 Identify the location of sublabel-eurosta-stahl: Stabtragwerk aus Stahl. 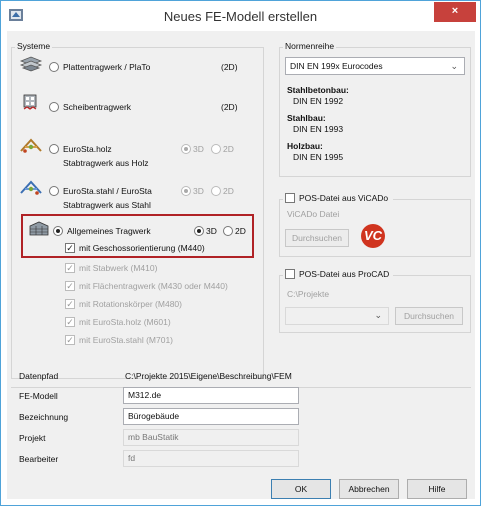
(107, 205).